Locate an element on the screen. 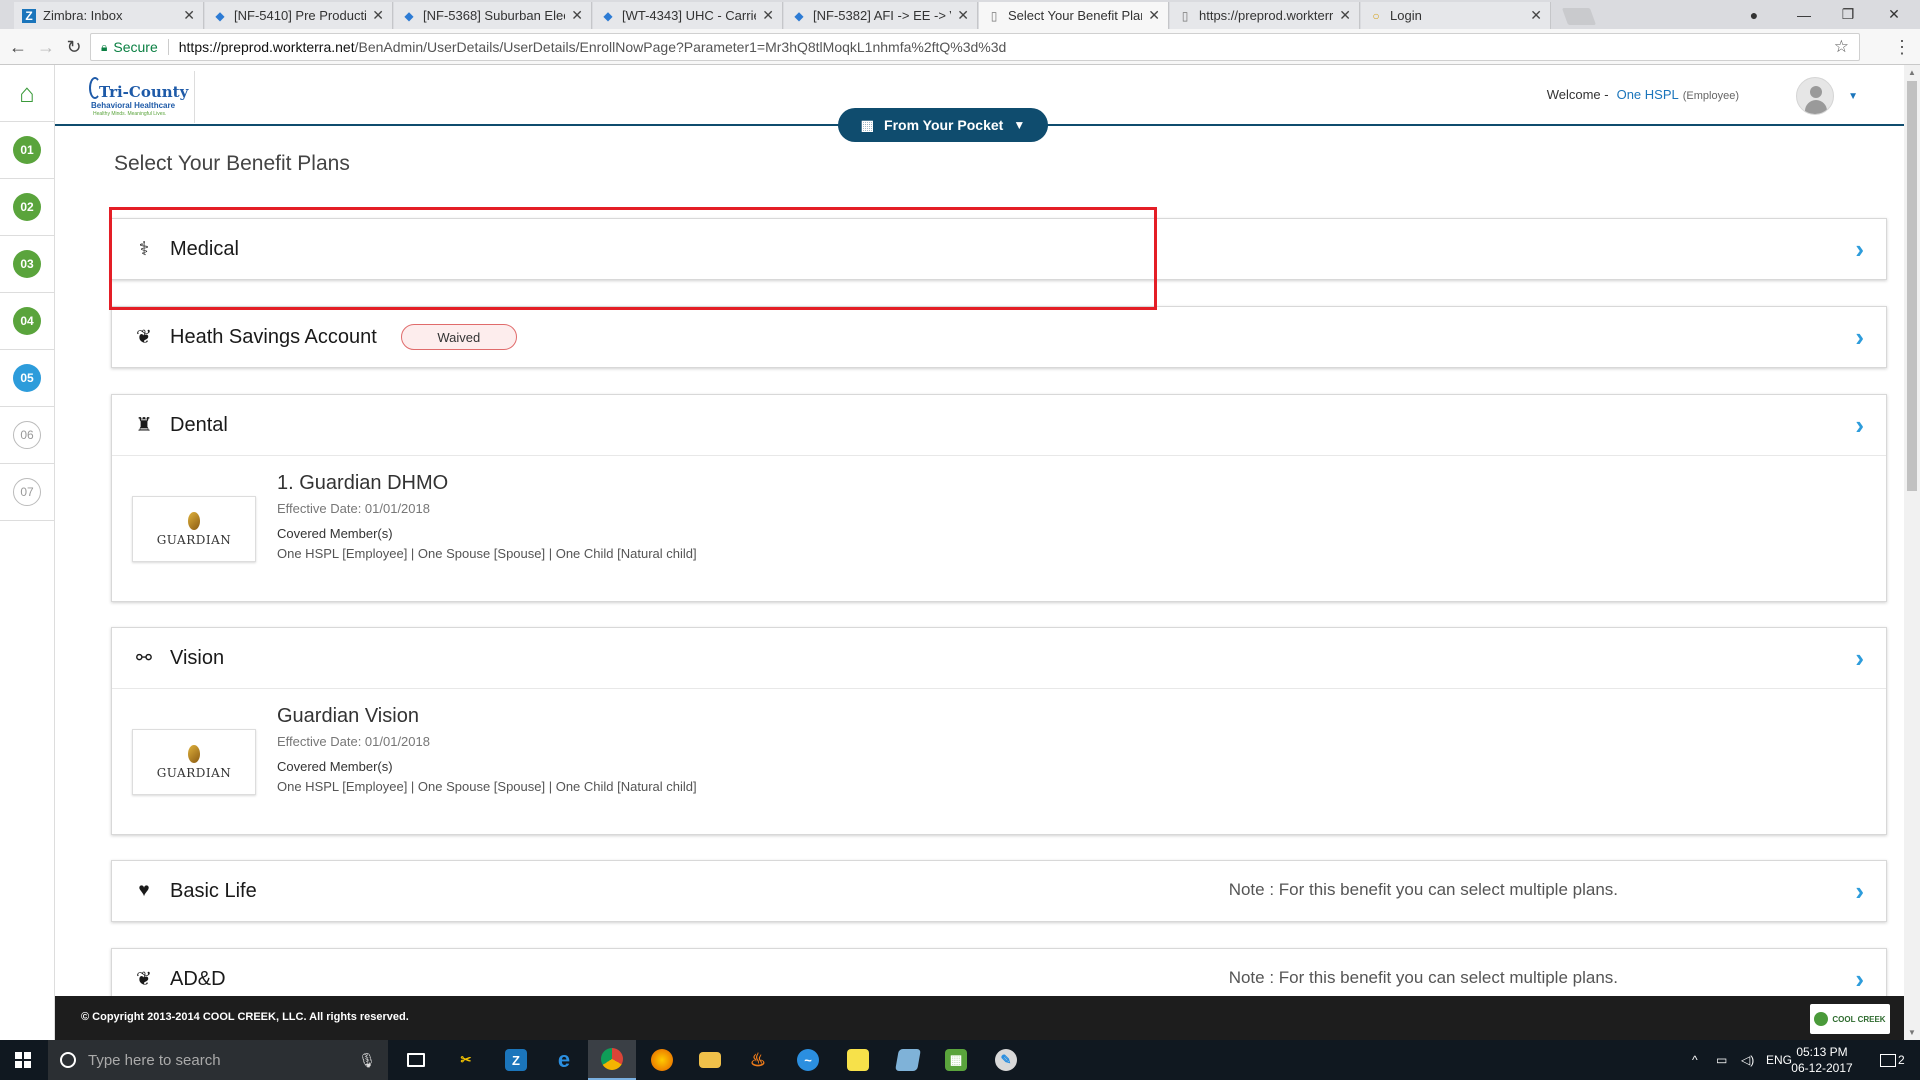  forward-icon: → is located at coordinates (46, 47).